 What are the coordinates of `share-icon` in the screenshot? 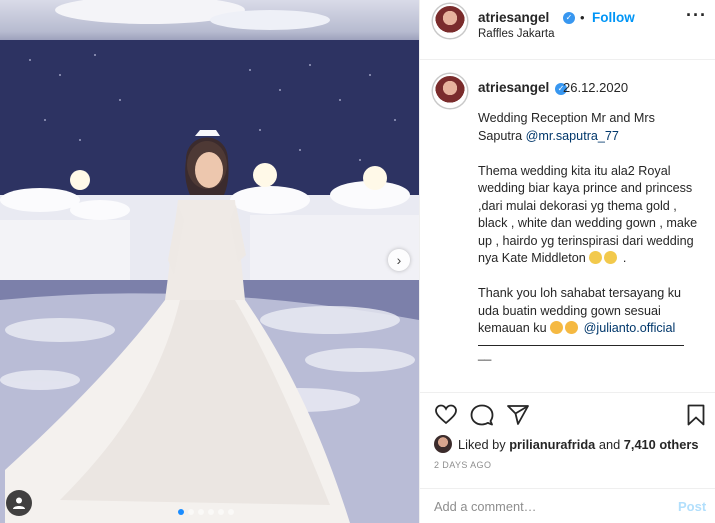 It's located at (518, 415).